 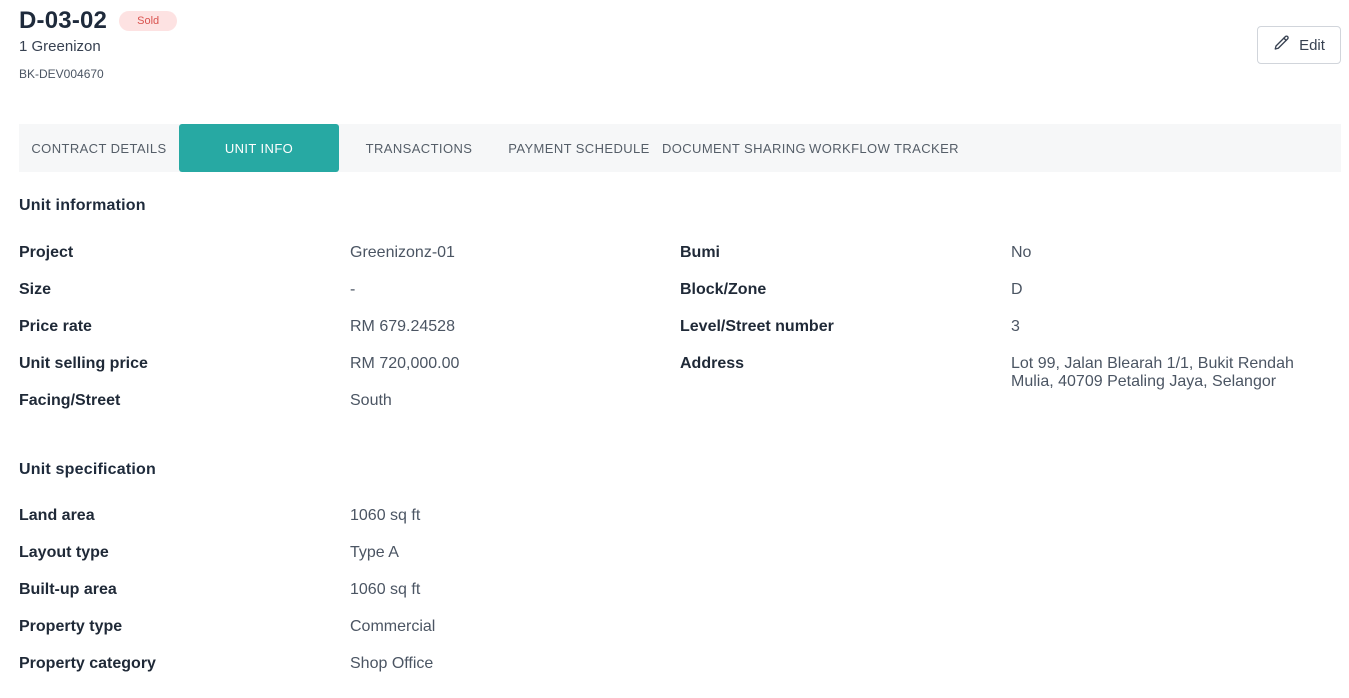 I want to click on block-zone-label: Block/Zone, so click(x=723, y=289).